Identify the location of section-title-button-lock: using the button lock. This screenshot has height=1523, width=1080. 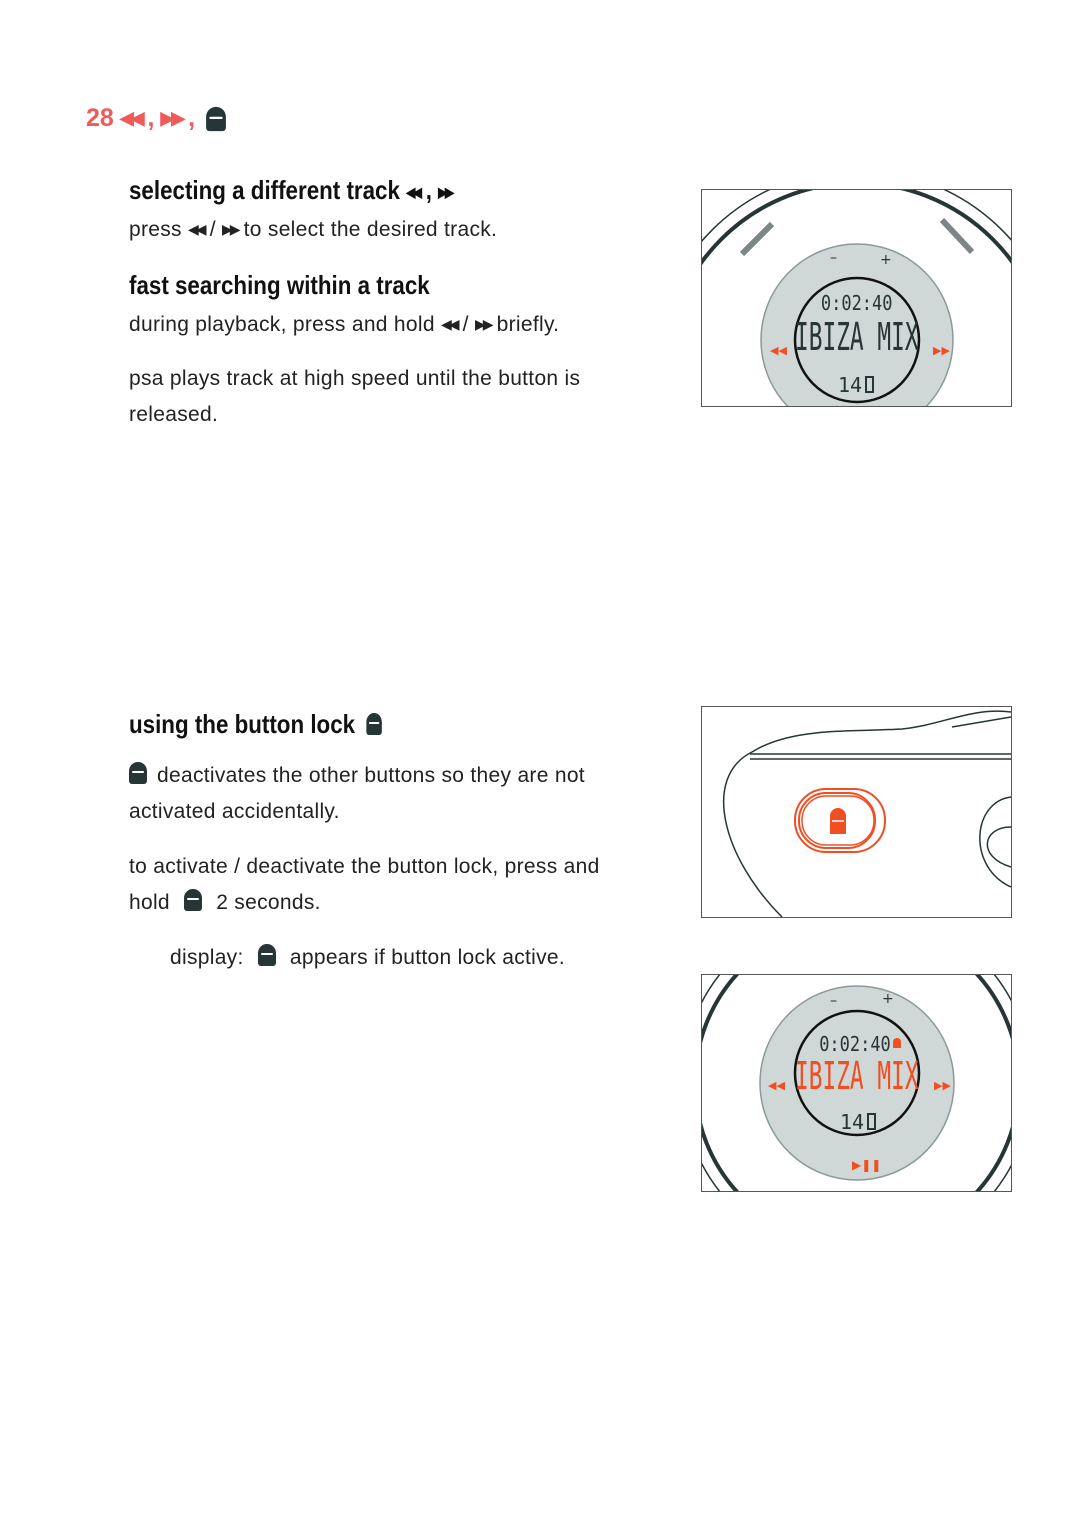
(255, 724).